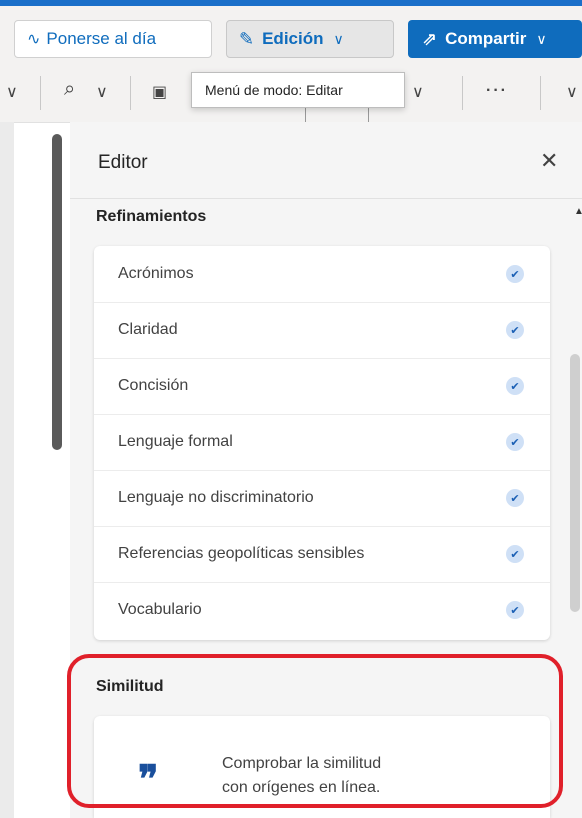  Describe the element at coordinates (247, 38) in the screenshot. I see `pencil-icon: ✎` at that location.